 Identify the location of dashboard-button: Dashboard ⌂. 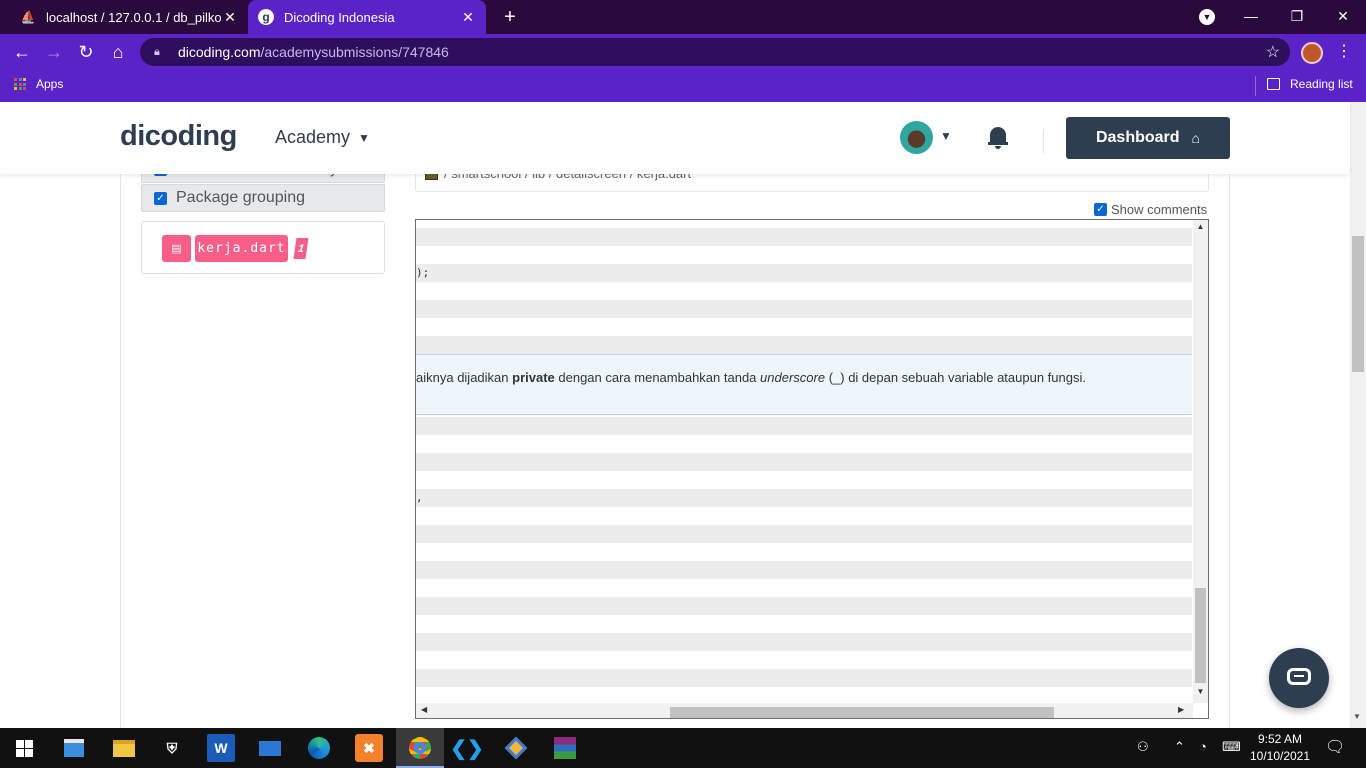
(1148, 138).